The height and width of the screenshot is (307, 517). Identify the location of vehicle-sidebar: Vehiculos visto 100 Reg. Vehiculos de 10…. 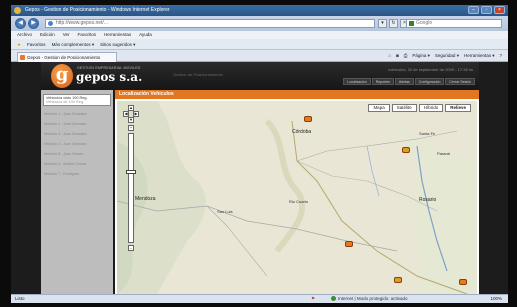
(77, 192).